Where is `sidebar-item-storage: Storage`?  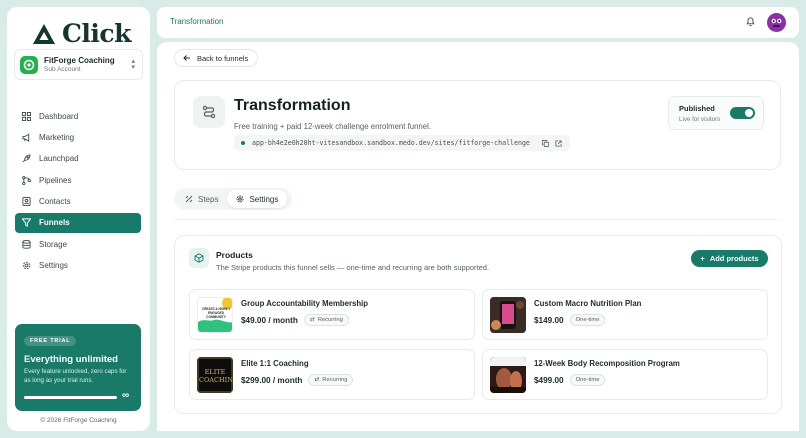
sidebar-item-storage: Storage is located at coordinates (78, 244).